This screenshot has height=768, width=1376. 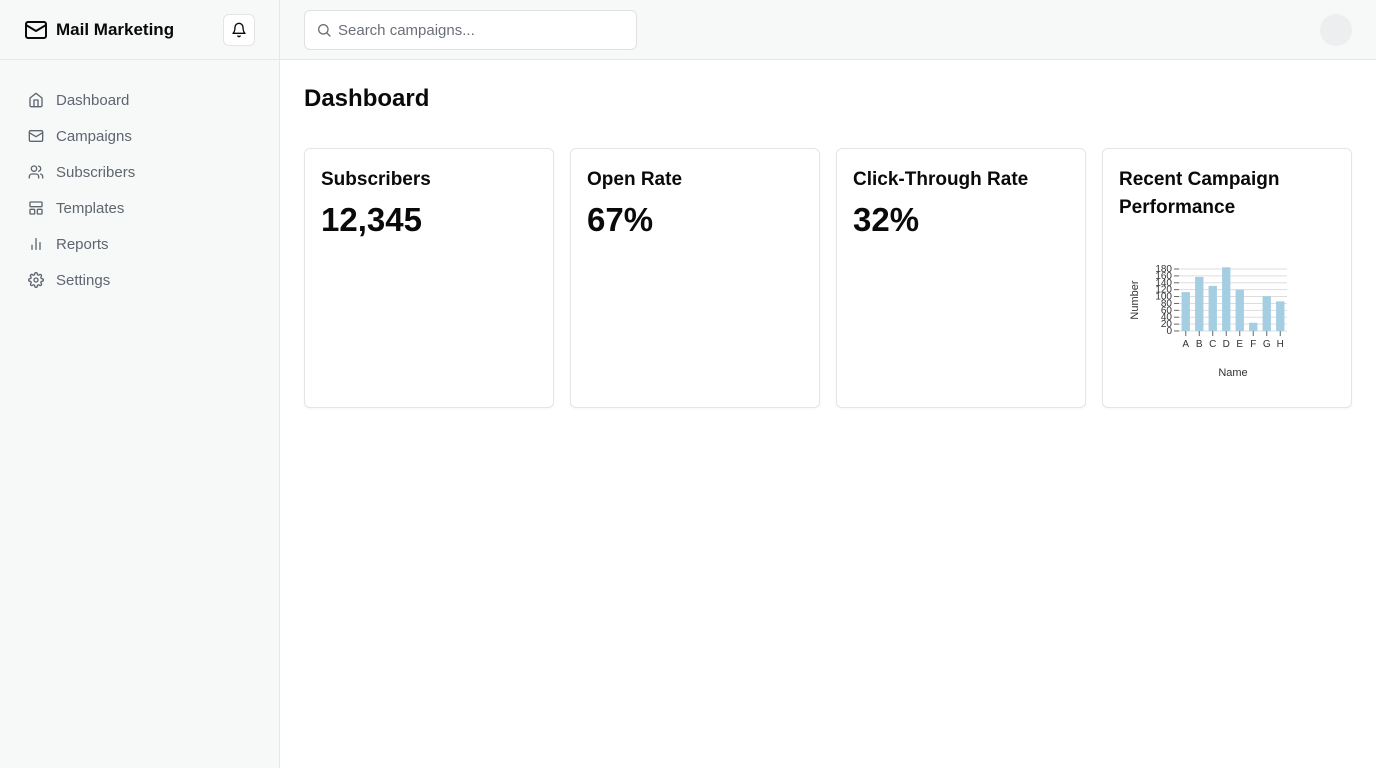 What do you see at coordinates (36, 208) in the screenshot?
I see `layout-icon` at bounding box center [36, 208].